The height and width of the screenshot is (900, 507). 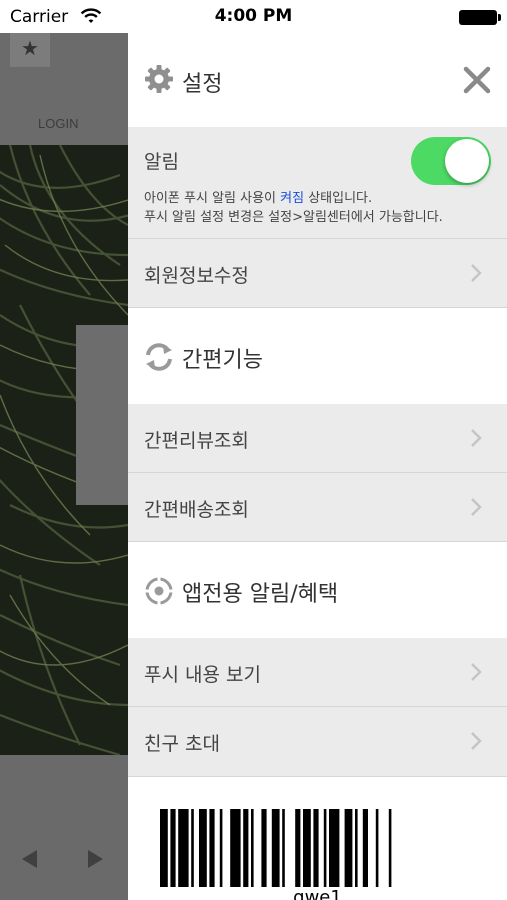 What do you see at coordinates (202, 84) in the screenshot?
I see `panel-title: 설정` at bounding box center [202, 84].